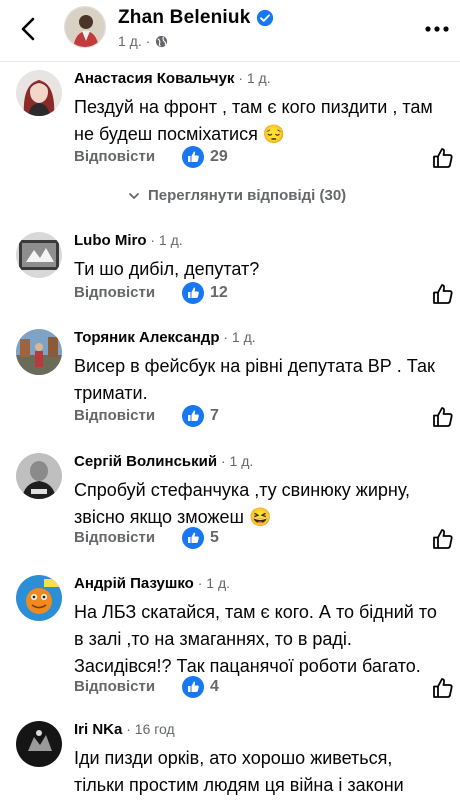  Describe the element at coordinates (110, 240) in the screenshot. I see `comment-author: Lubo Miro` at that location.